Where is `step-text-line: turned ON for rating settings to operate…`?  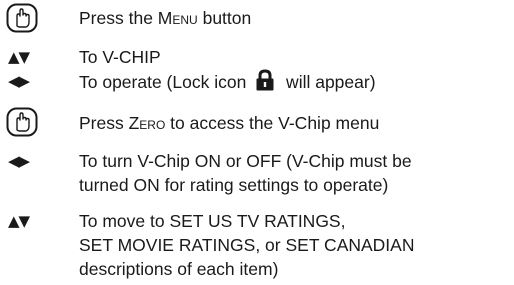 step-text-line: turned ON for rating settings to operate… is located at coordinates (234, 185).